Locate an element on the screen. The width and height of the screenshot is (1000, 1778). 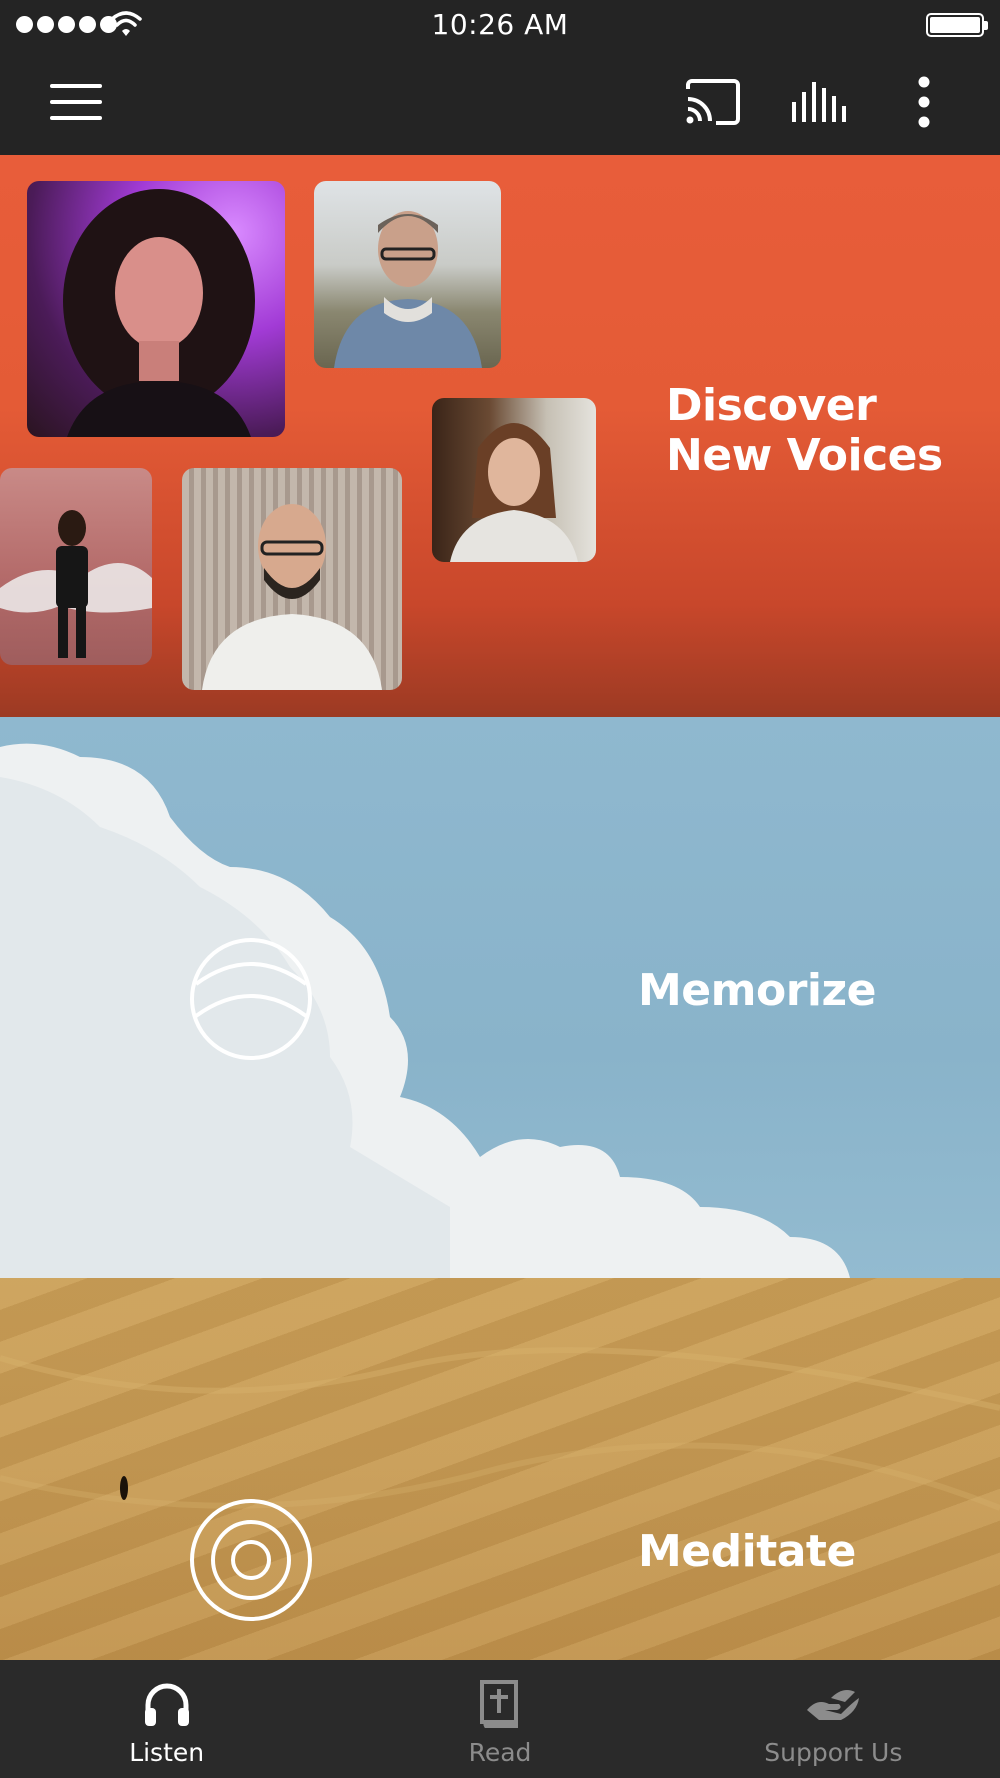
sand-background is located at coordinates (500, 1429).